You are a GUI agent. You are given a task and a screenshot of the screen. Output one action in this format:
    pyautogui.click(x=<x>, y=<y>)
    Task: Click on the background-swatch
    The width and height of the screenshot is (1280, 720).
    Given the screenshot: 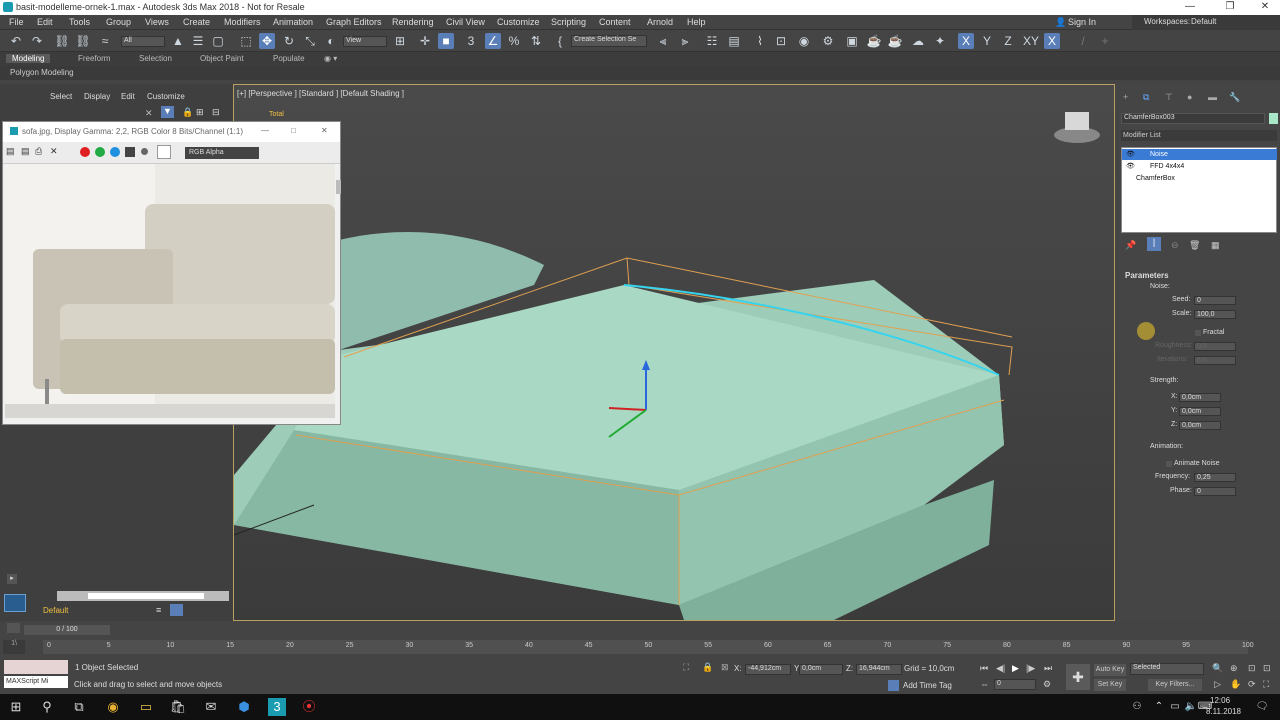 What is the action you would take?
    pyautogui.click(x=164, y=152)
    